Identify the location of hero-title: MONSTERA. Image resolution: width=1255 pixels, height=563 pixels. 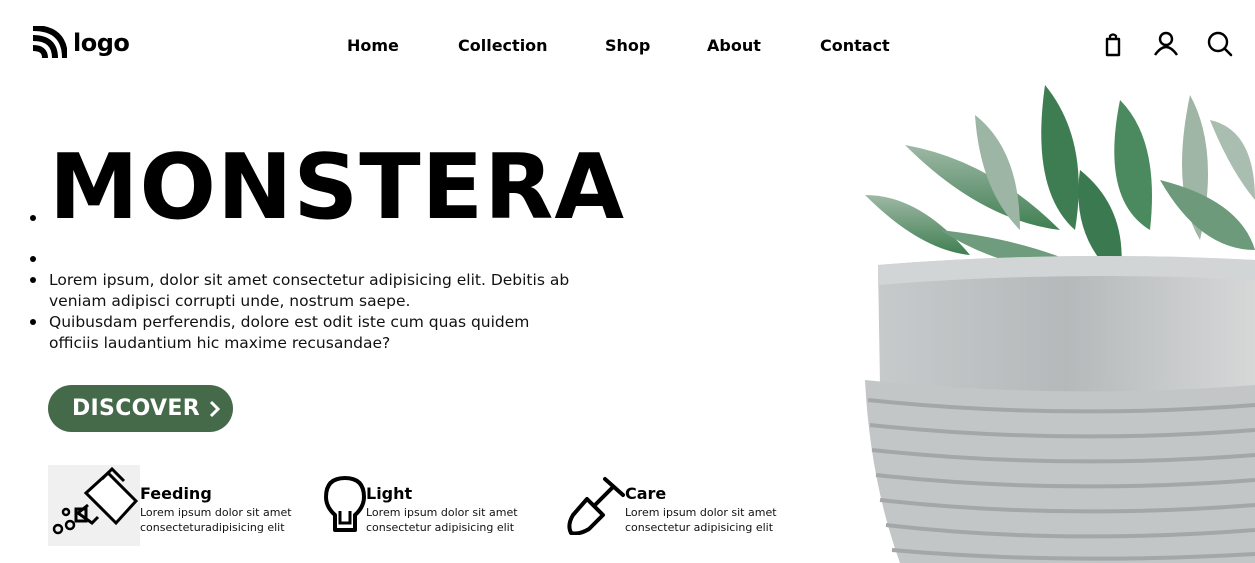
(337, 187).